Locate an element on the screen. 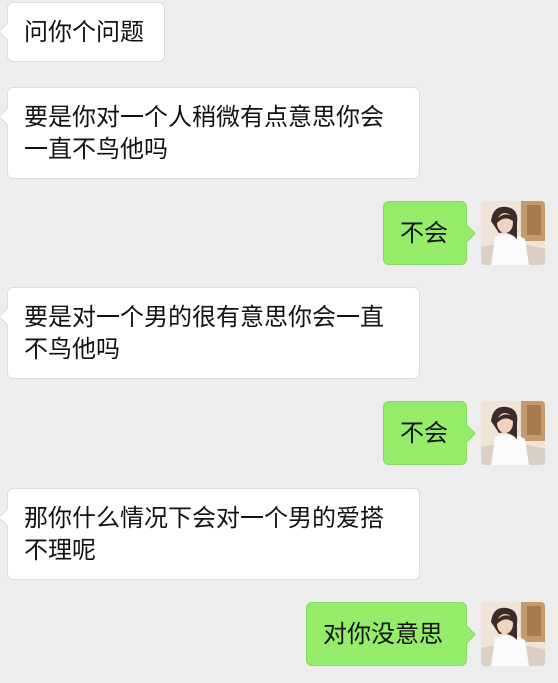  message-bubble-outgoing: 对你没意思 is located at coordinates (386, 634).